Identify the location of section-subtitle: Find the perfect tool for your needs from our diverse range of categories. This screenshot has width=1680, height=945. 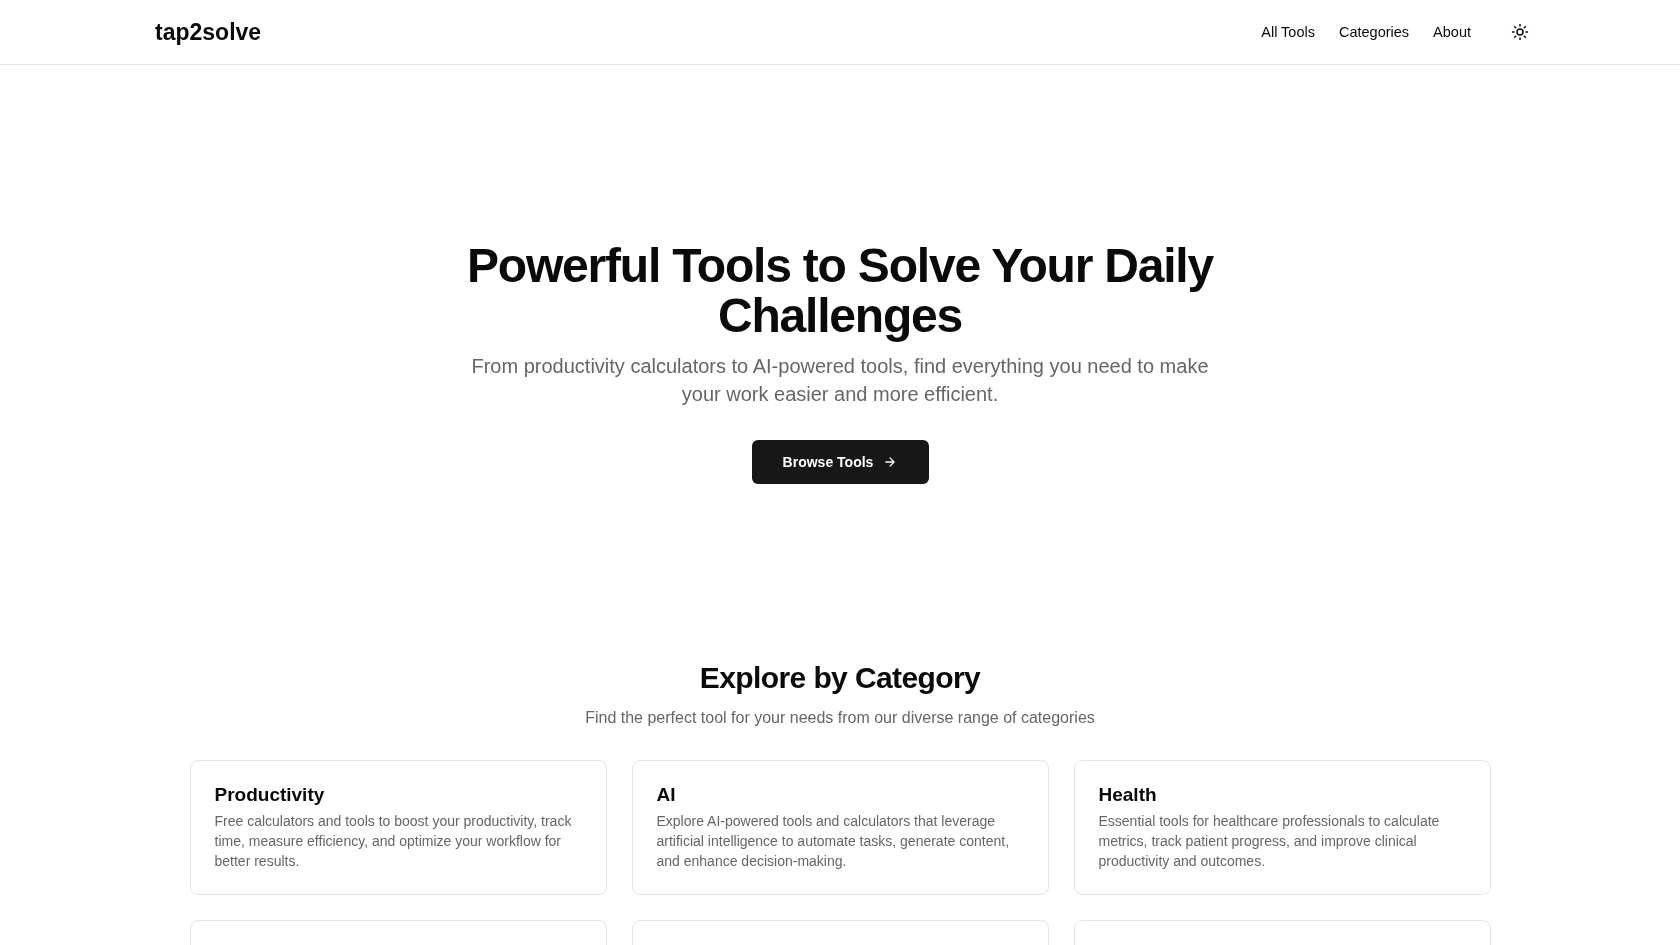
(840, 718).